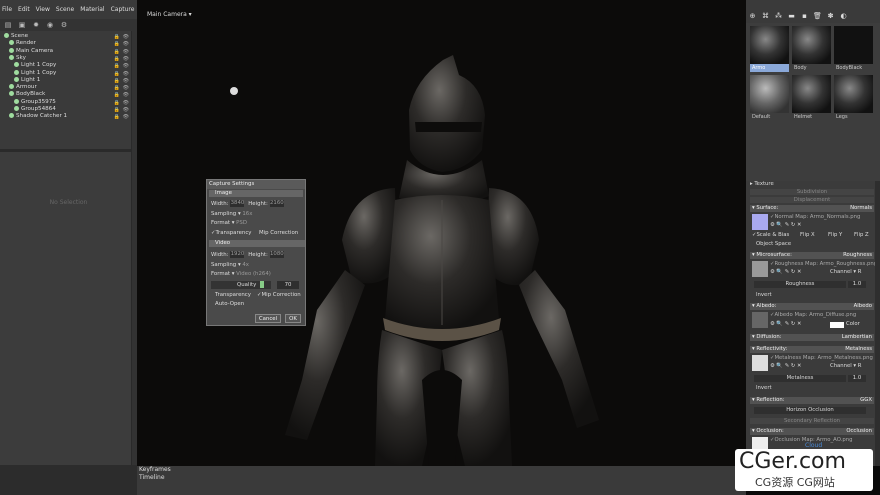 The height and width of the screenshot is (495, 880). Describe the element at coordinates (279, 295) in the screenshot. I see `video-mip-correction-checkbox: ✓Mip Correction` at that location.